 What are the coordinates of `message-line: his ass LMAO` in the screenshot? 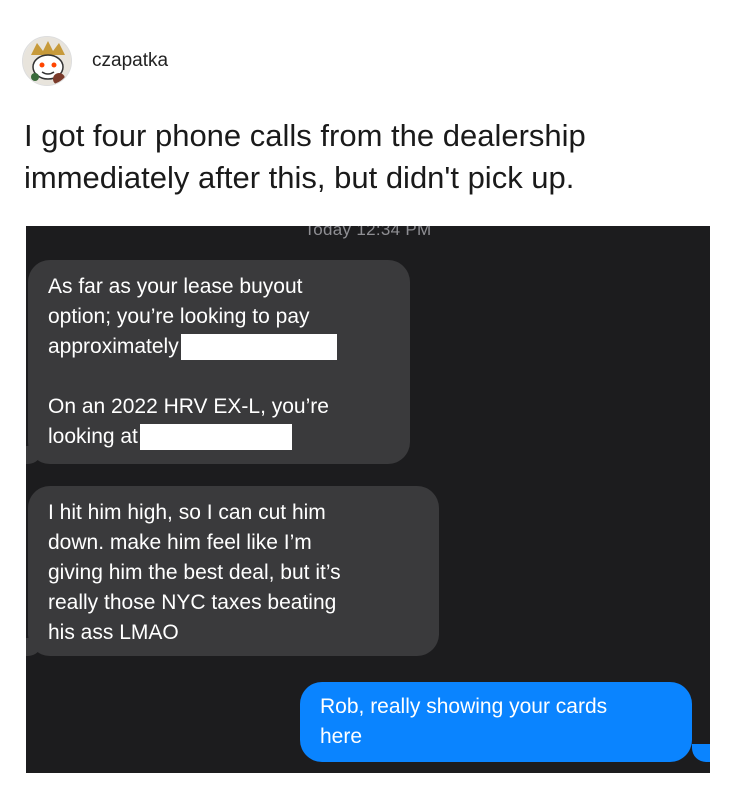 It's located at (113, 632).